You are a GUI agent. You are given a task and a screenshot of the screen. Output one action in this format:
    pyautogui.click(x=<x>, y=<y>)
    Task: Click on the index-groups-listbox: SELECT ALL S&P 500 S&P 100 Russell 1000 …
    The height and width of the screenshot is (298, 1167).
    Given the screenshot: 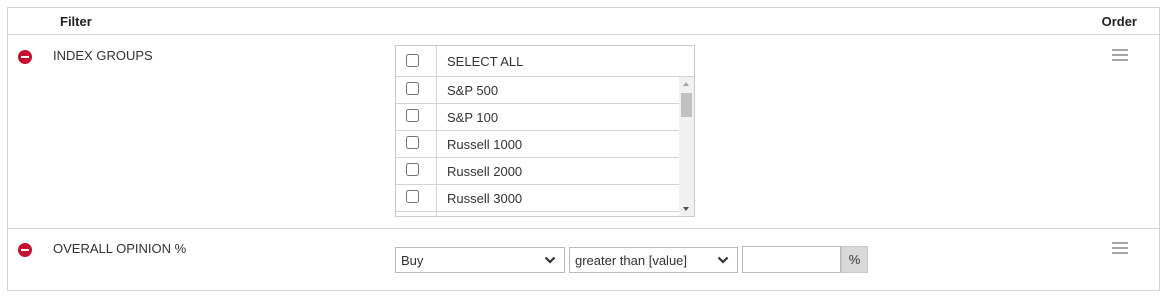 What is the action you would take?
    pyautogui.click(x=545, y=131)
    